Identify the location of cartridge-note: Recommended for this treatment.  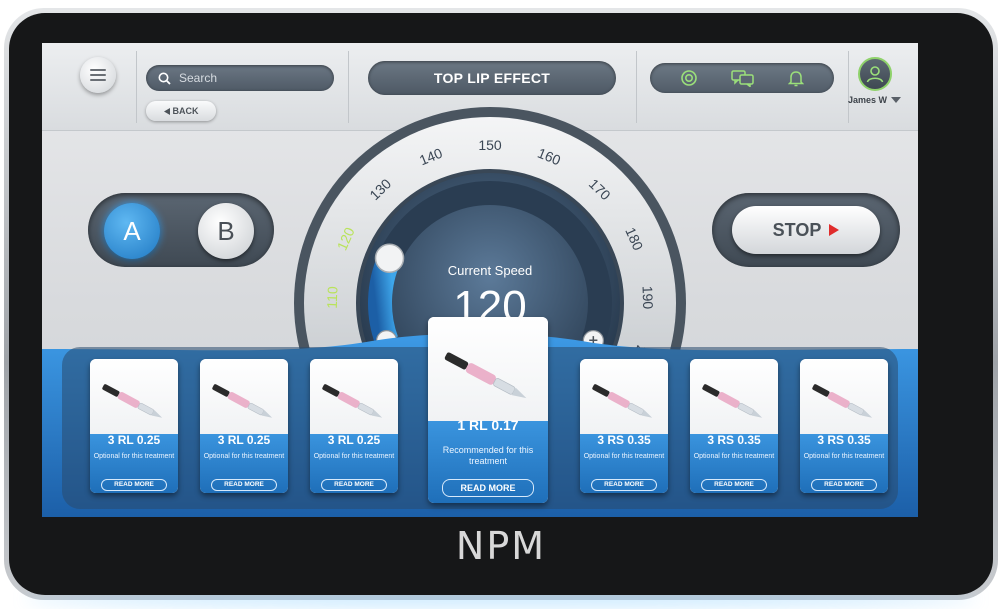
(488, 455).